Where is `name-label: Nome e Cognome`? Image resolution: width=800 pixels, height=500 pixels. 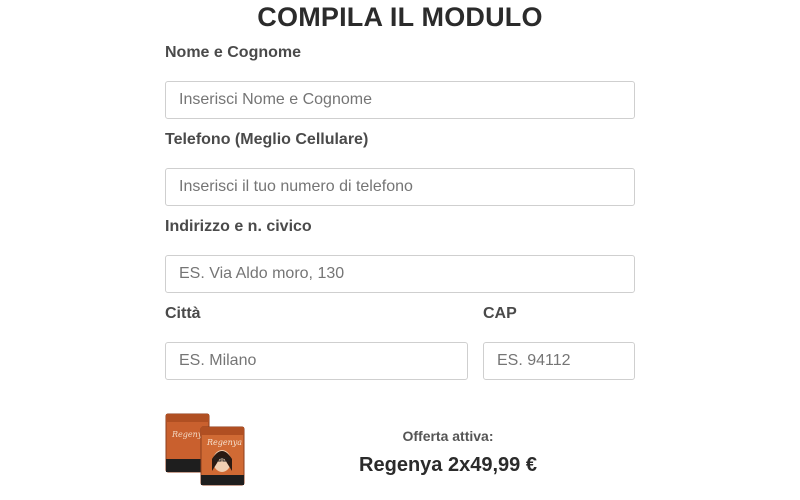
name-label: Nome e Cognome is located at coordinates (233, 52).